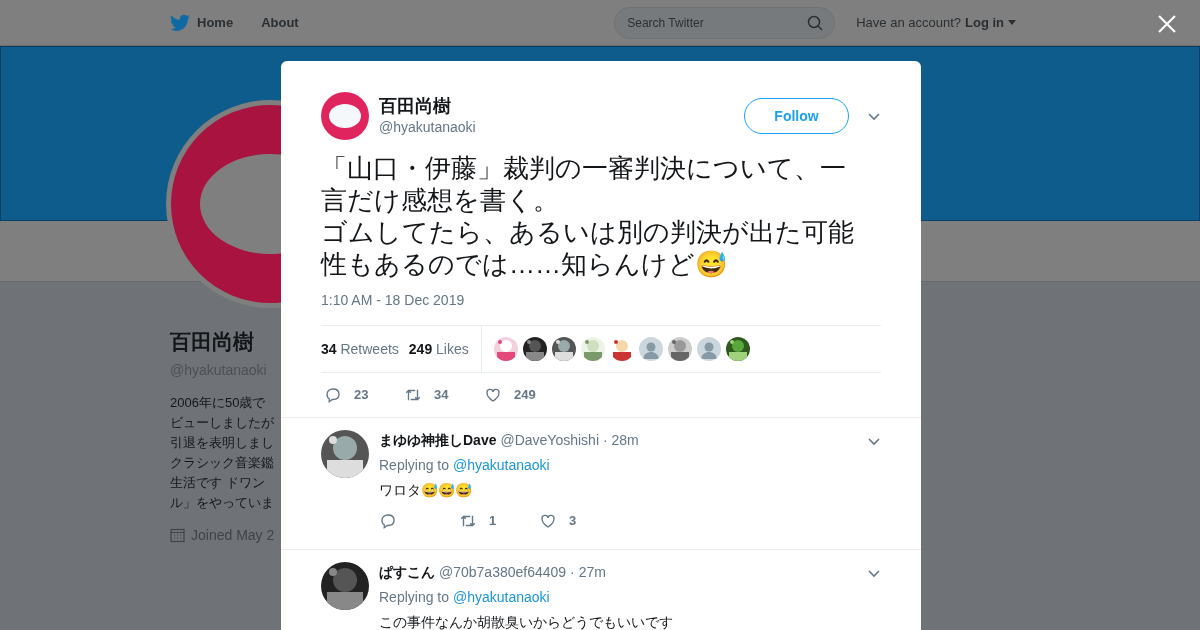 The width and height of the screenshot is (1200, 630). Describe the element at coordinates (222, 452) in the screenshot. I see `profile-bio: 2006年に50歳で ビューしましたが 引退を表明しまし クラシック音楽鑑 生活です ドワン ル」をやっていま` at that location.